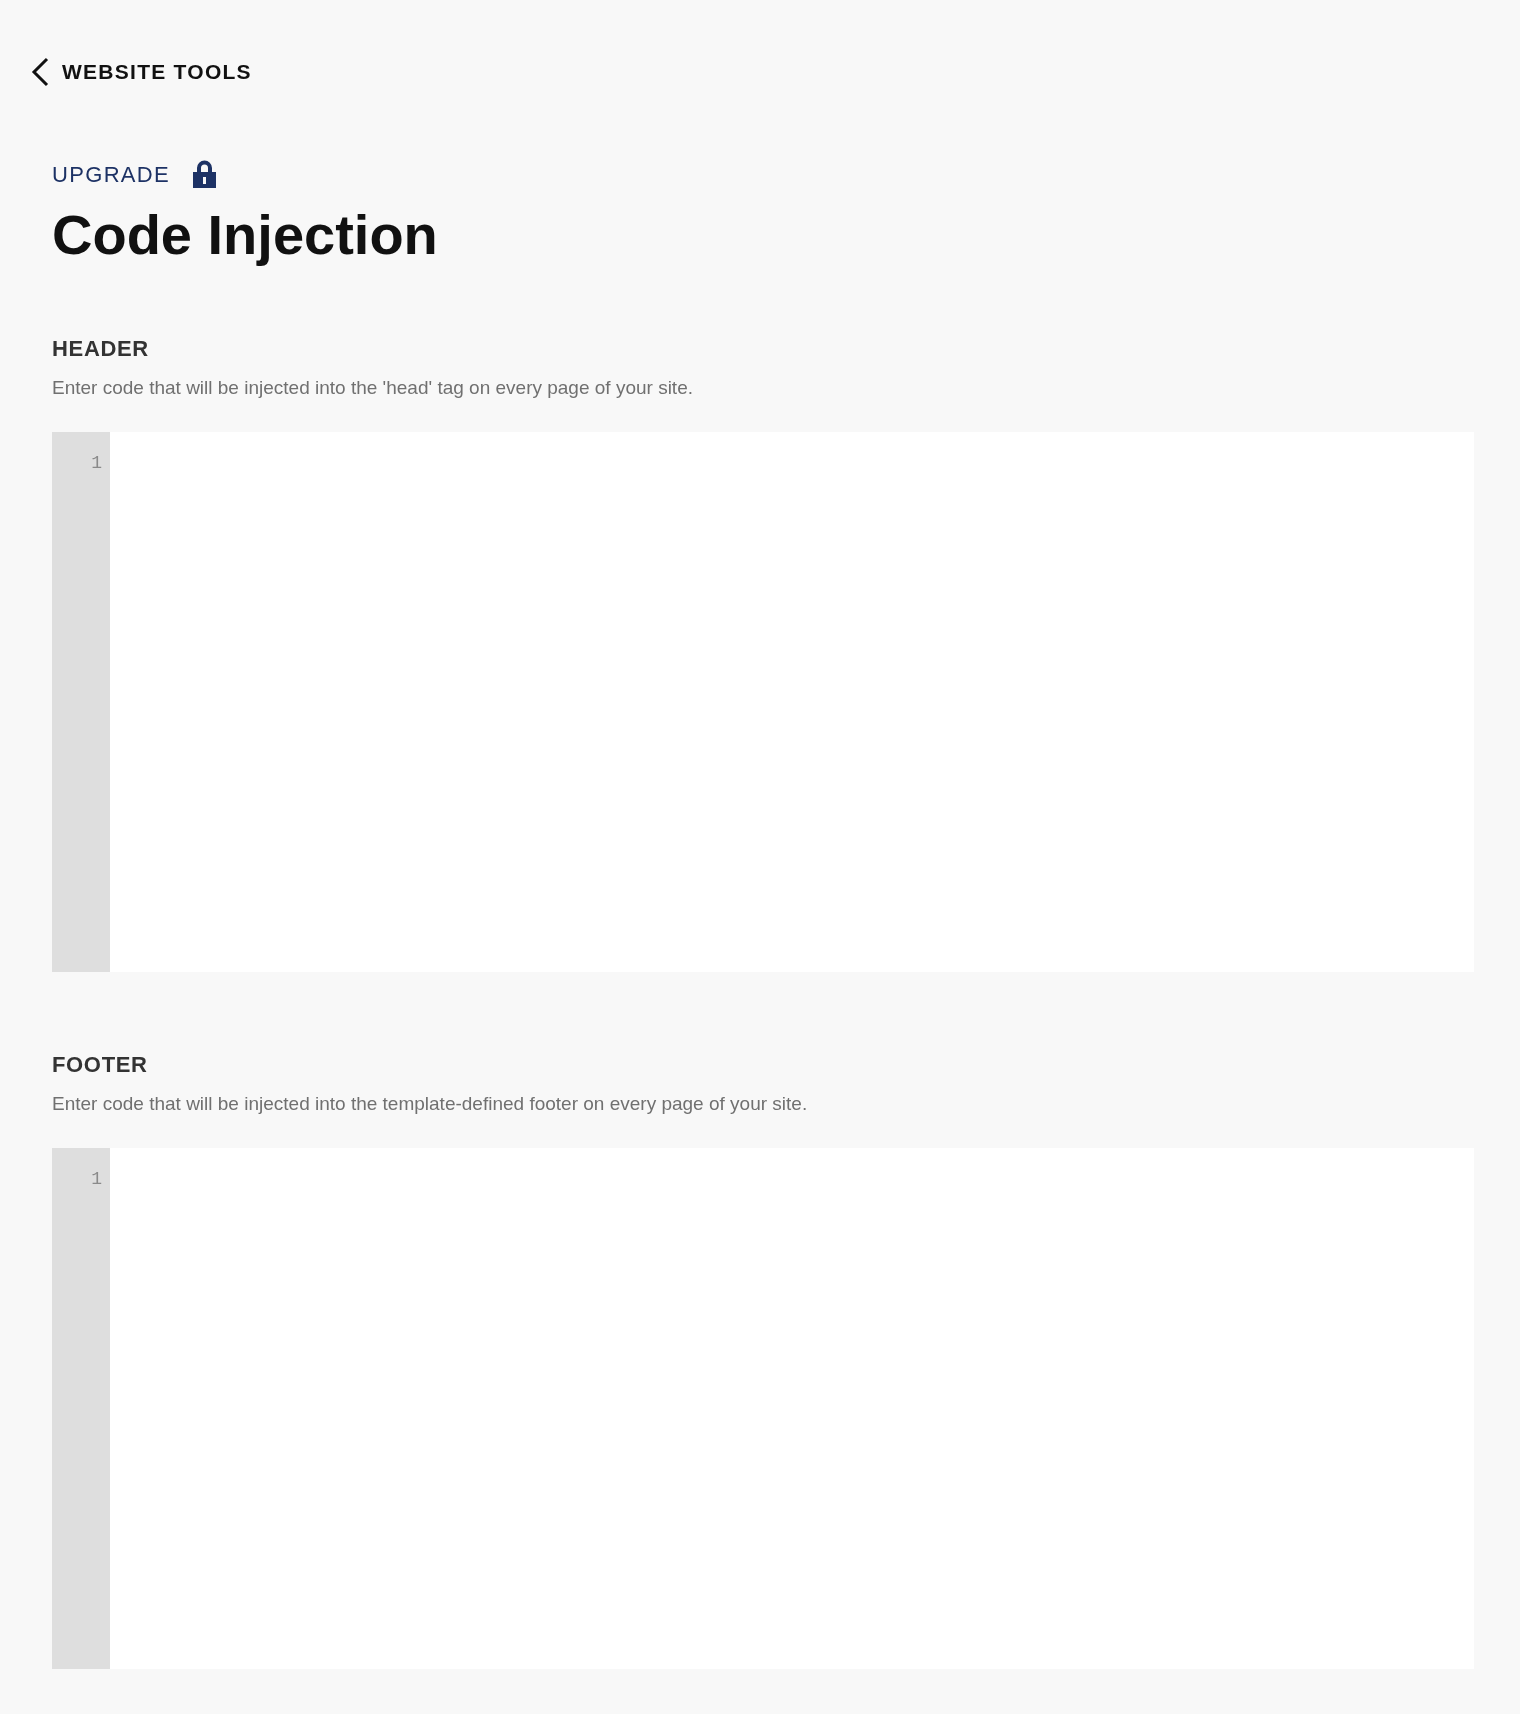  I want to click on upgrade-link: UPGRADE, so click(111, 174).